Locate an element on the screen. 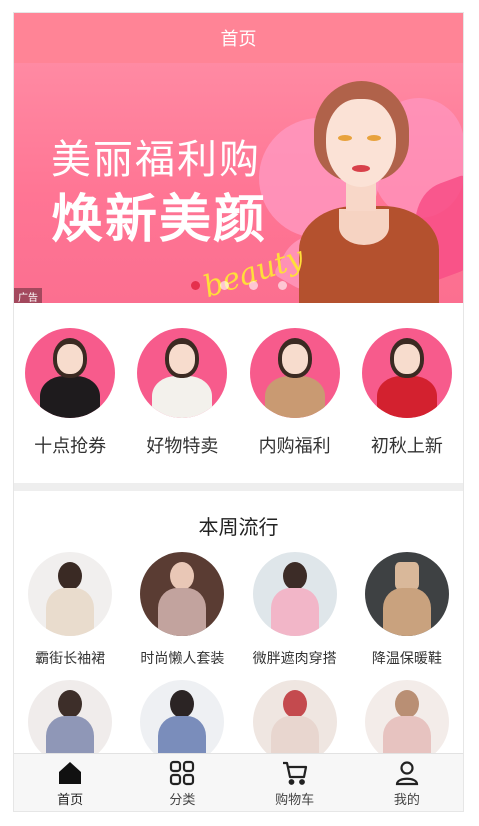 Image resolution: width=479 pixels, height=826 pixels. section-title: 本周流行 is located at coordinates (238, 527).